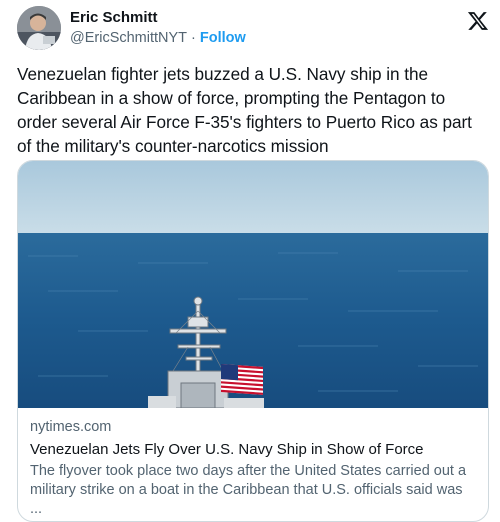 The width and height of the screenshot is (500, 522). What do you see at coordinates (242, 379) in the screenshot?
I see `us-flag` at bounding box center [242, 379].